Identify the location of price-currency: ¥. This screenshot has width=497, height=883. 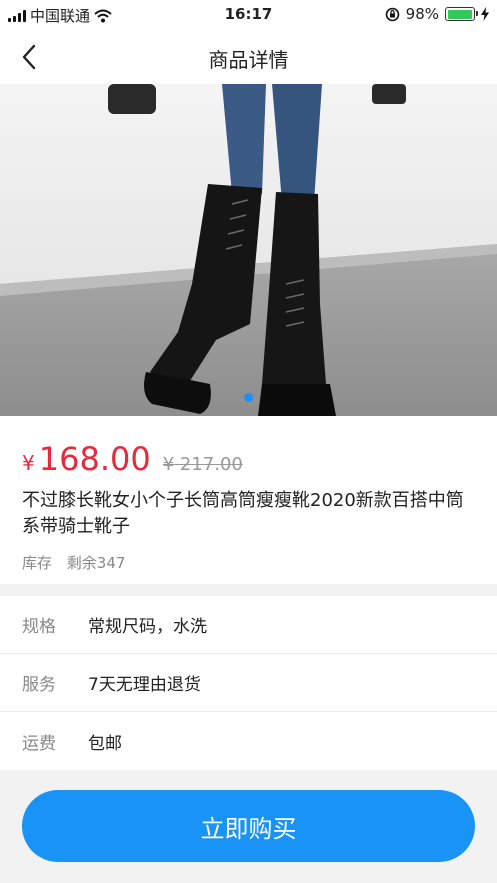
(28, 463).